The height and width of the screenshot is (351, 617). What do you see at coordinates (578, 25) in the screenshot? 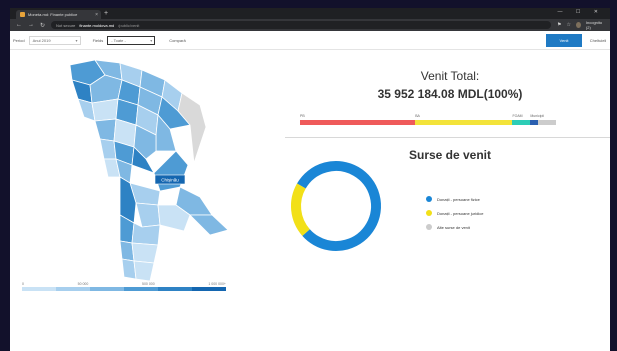
I see `avatar` at bounding box center [578, 25].